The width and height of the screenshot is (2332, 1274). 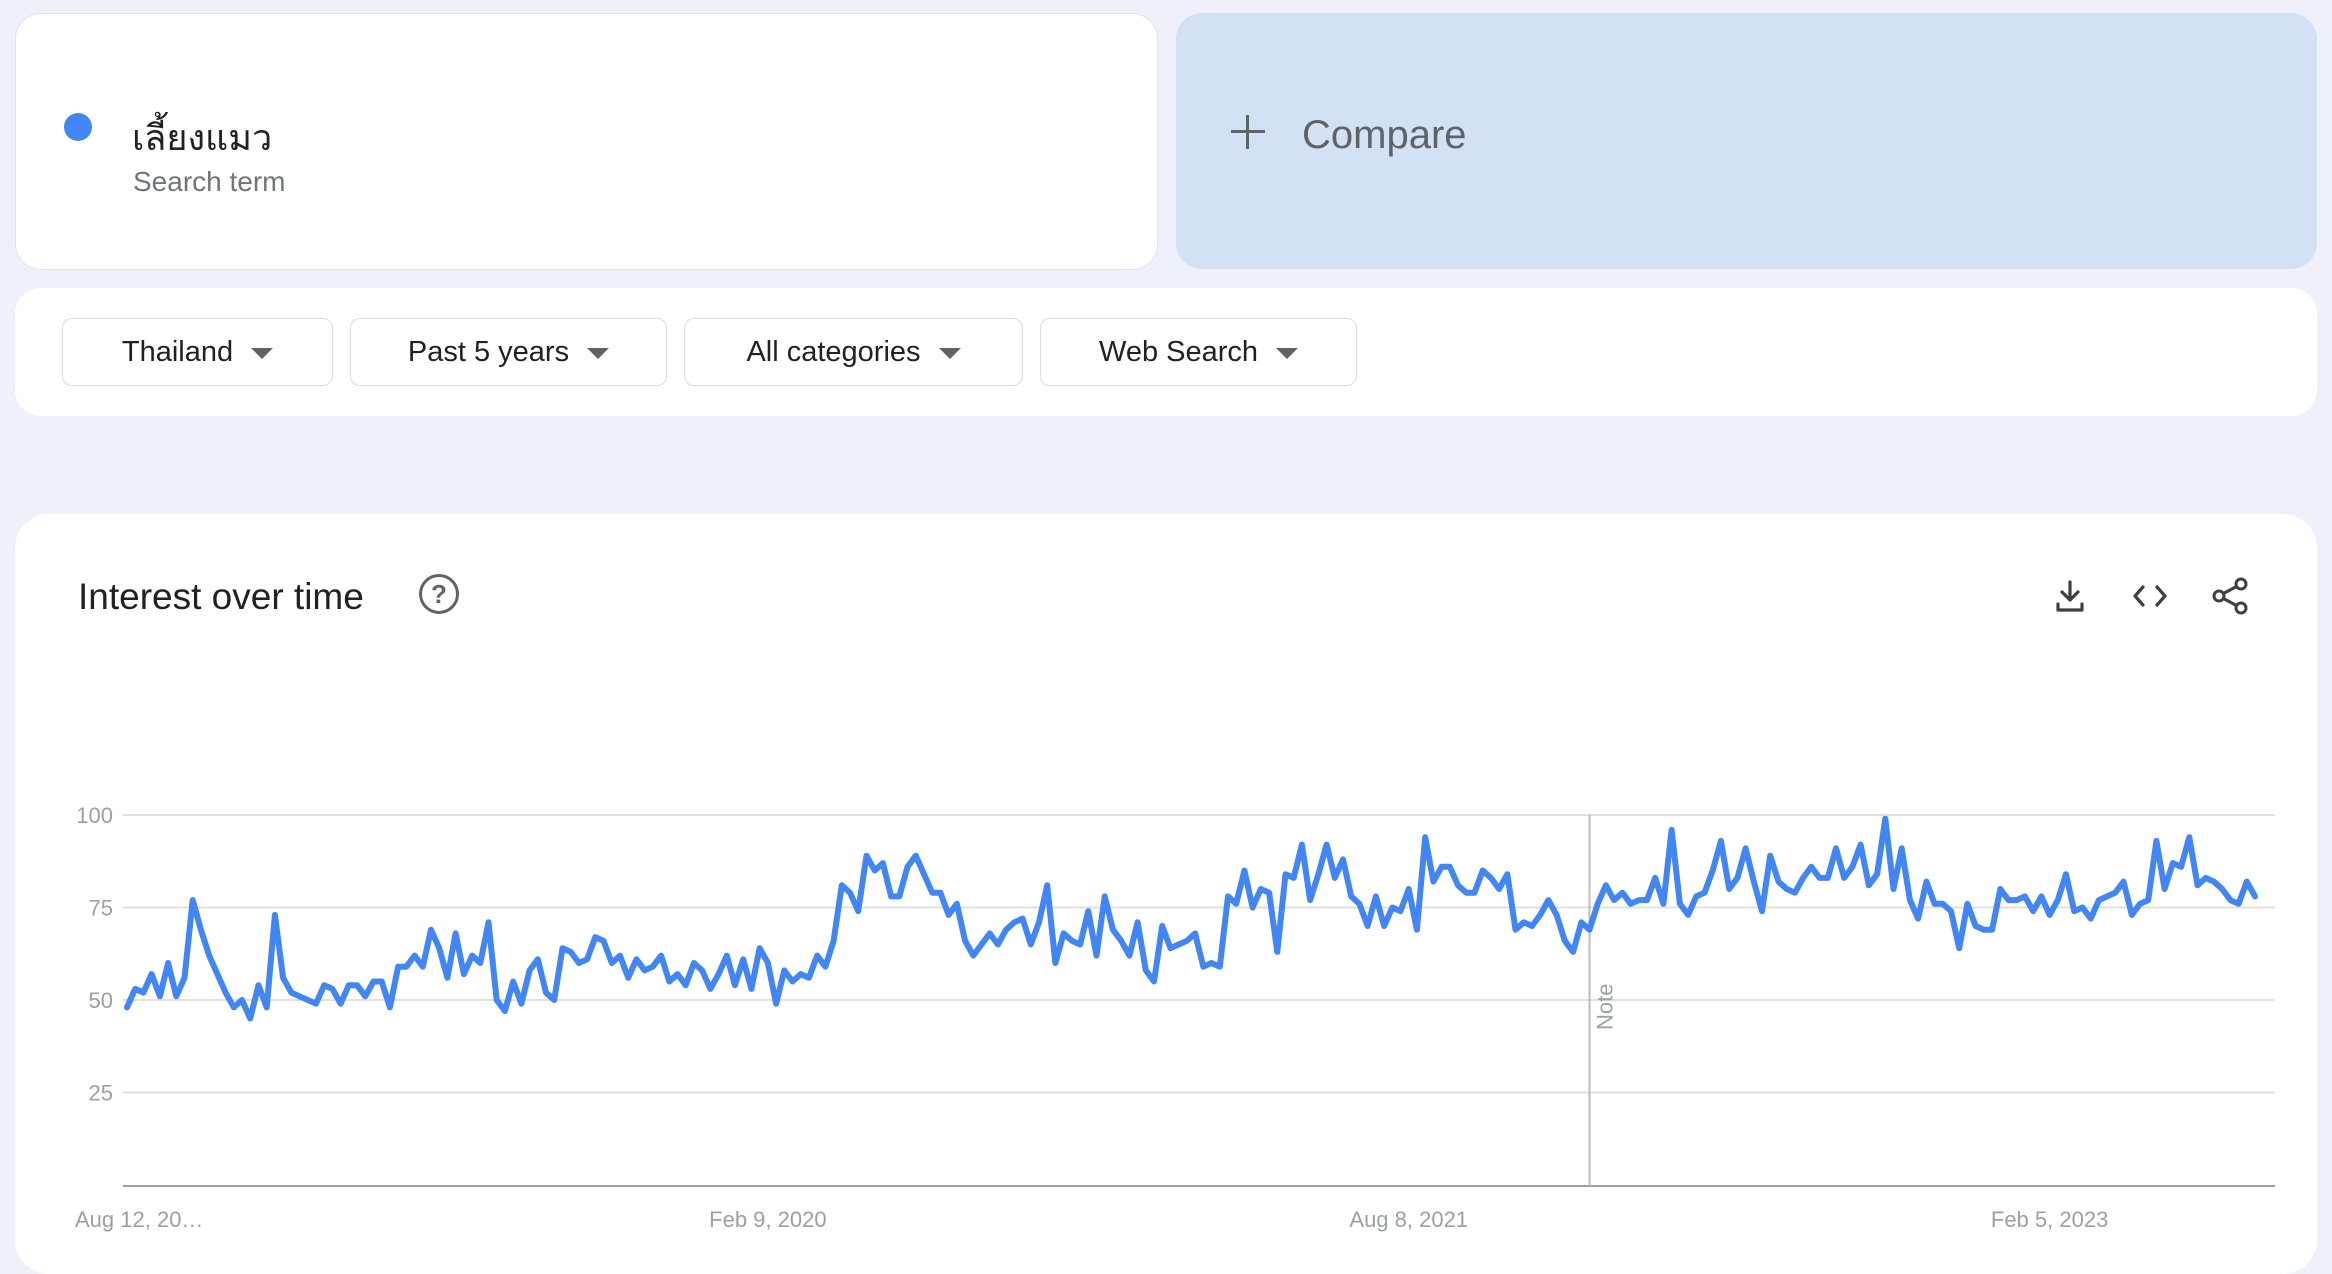 What do you see at coordinates (78, 127) in the screenshot?
I see `term-color-dot` at bounding box center [78, 127].